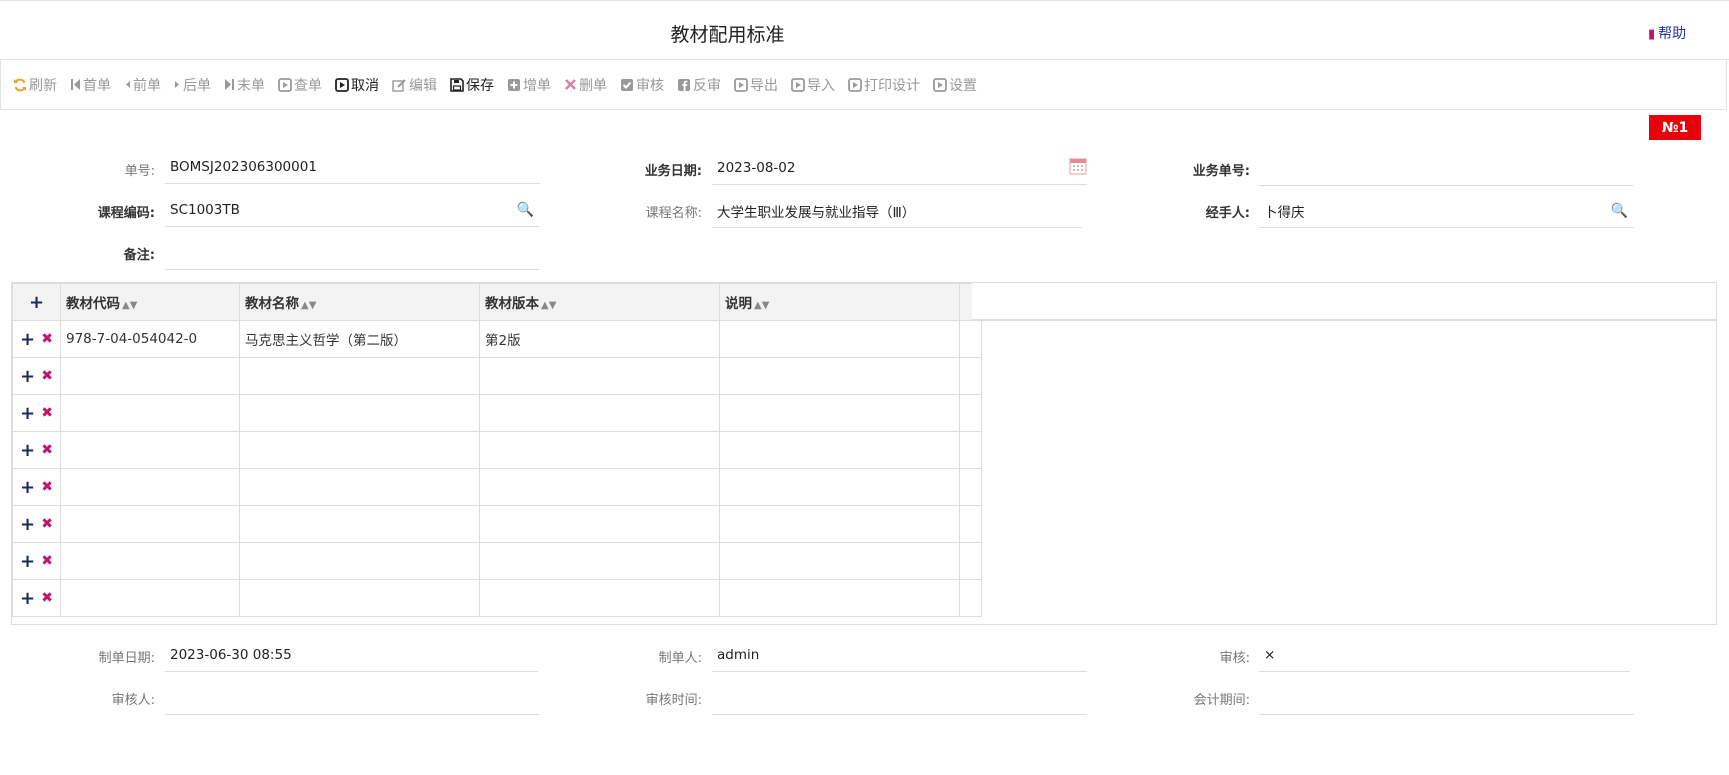 This screenshot has height=775, width=1729. I want to click on play-square-icon, so click(798, 84).